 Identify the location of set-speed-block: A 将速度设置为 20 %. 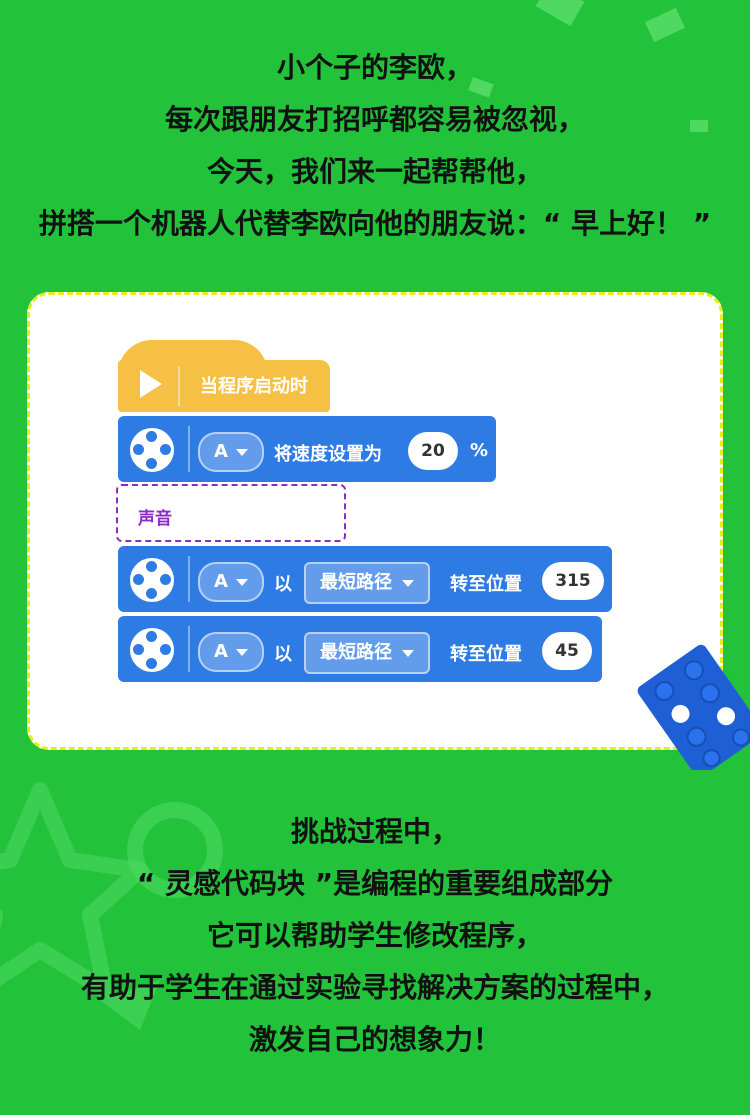
(307, 449).